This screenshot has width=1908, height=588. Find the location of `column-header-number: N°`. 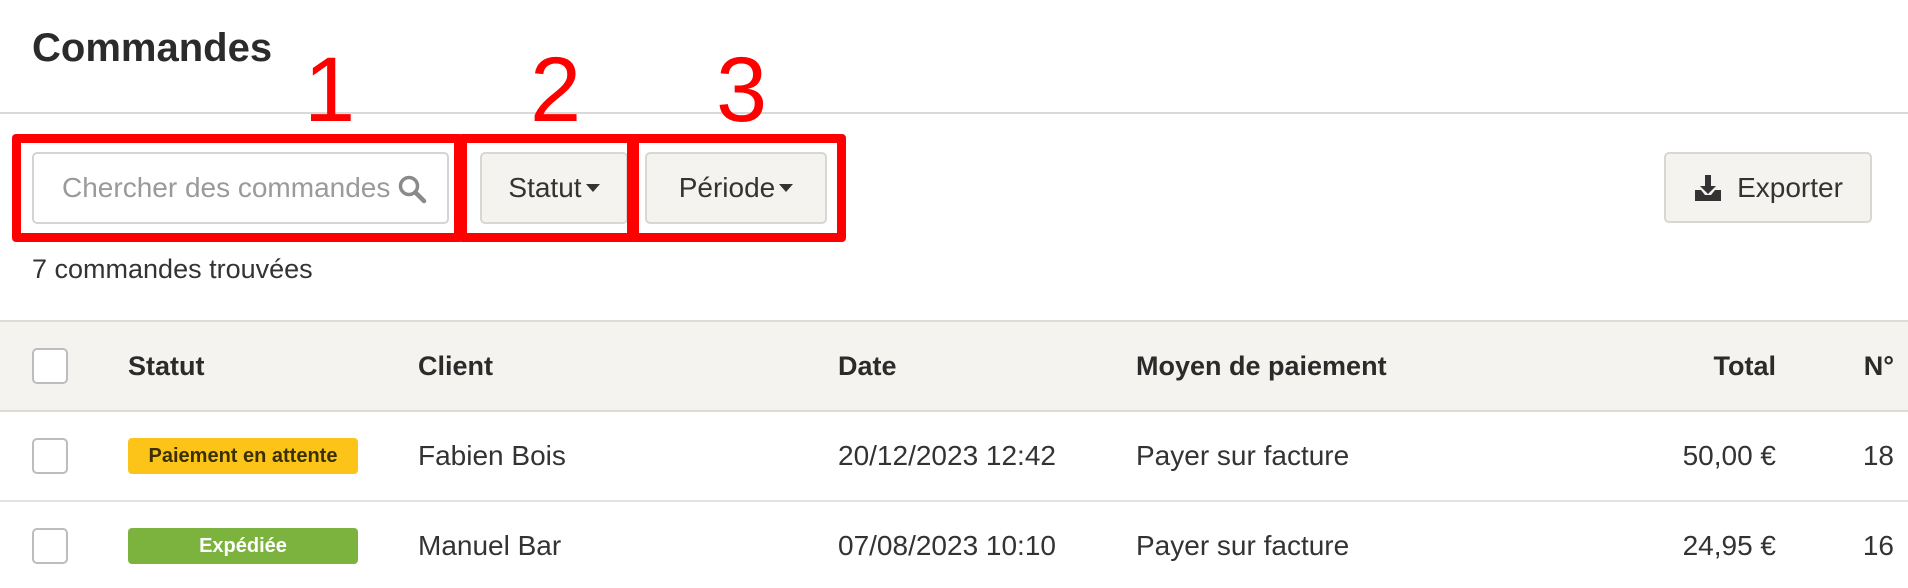

column-header-number: N° is located at coordinates (1879, 366).